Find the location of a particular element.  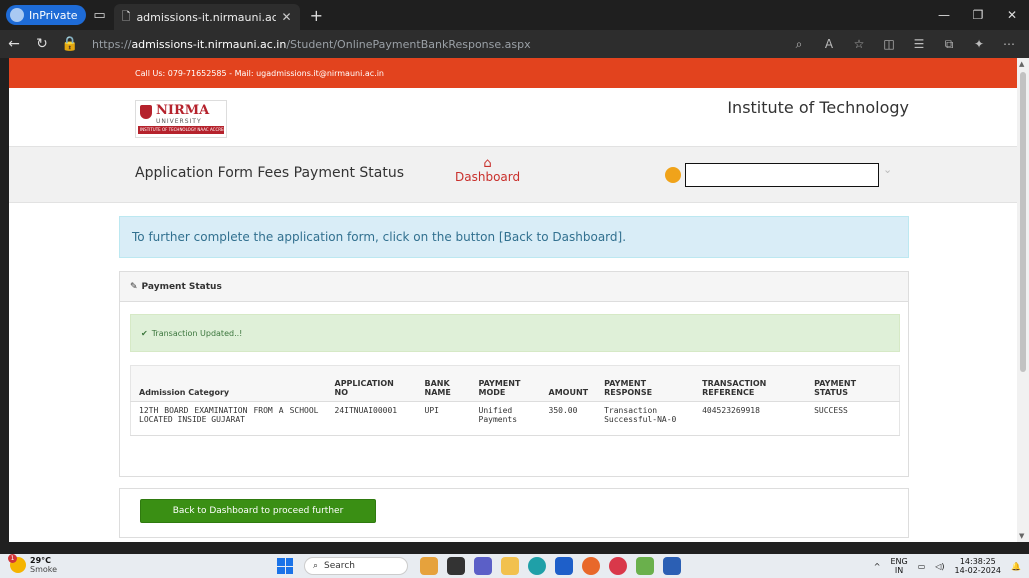

edge-browser-icon is located at coordinates (537, 566).